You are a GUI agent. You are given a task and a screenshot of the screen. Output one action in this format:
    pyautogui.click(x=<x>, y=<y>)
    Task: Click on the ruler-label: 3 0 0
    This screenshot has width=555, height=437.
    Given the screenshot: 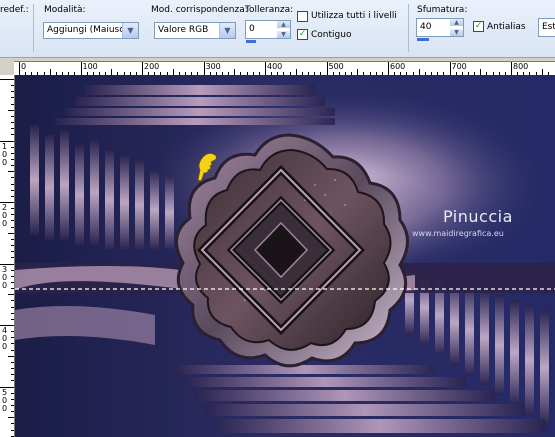 What is the action you would take?
    pyautogui.click(x=5, y=277)
    